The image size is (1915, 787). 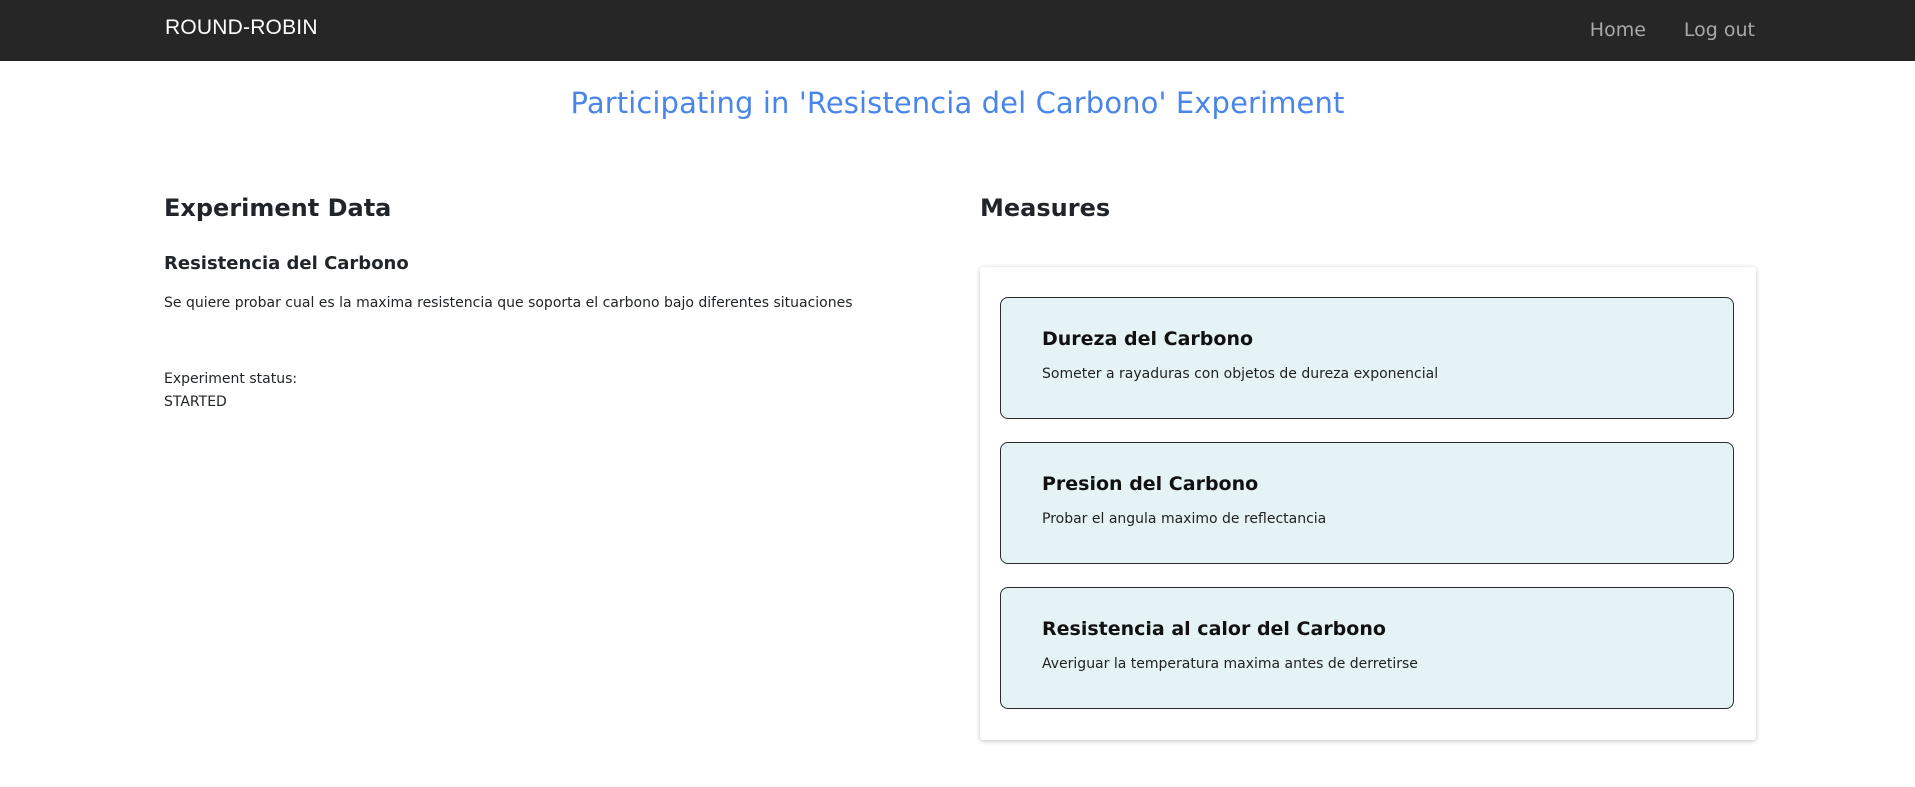 I want to click on measure-title: Resistencia al calor del Carbono, so click(x=1214, y=629).